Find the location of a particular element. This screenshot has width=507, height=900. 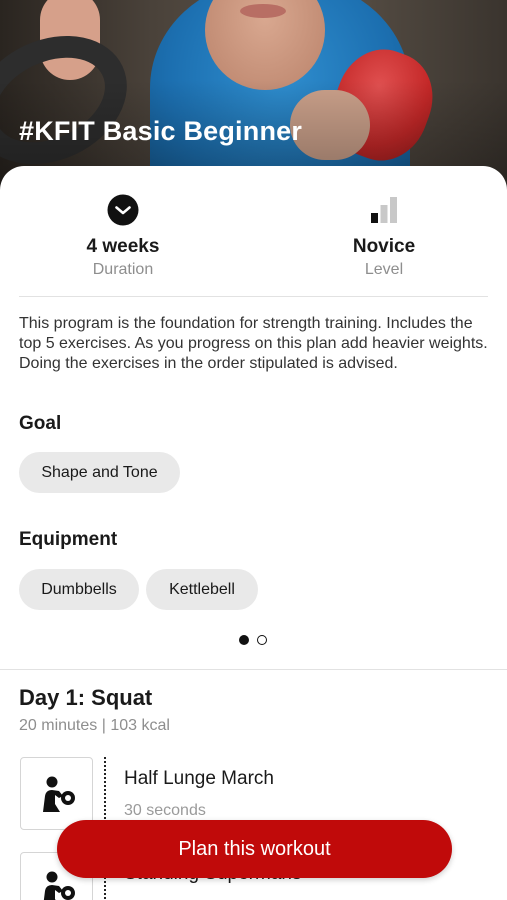

page-indicator is located at coordinates (253, 640).